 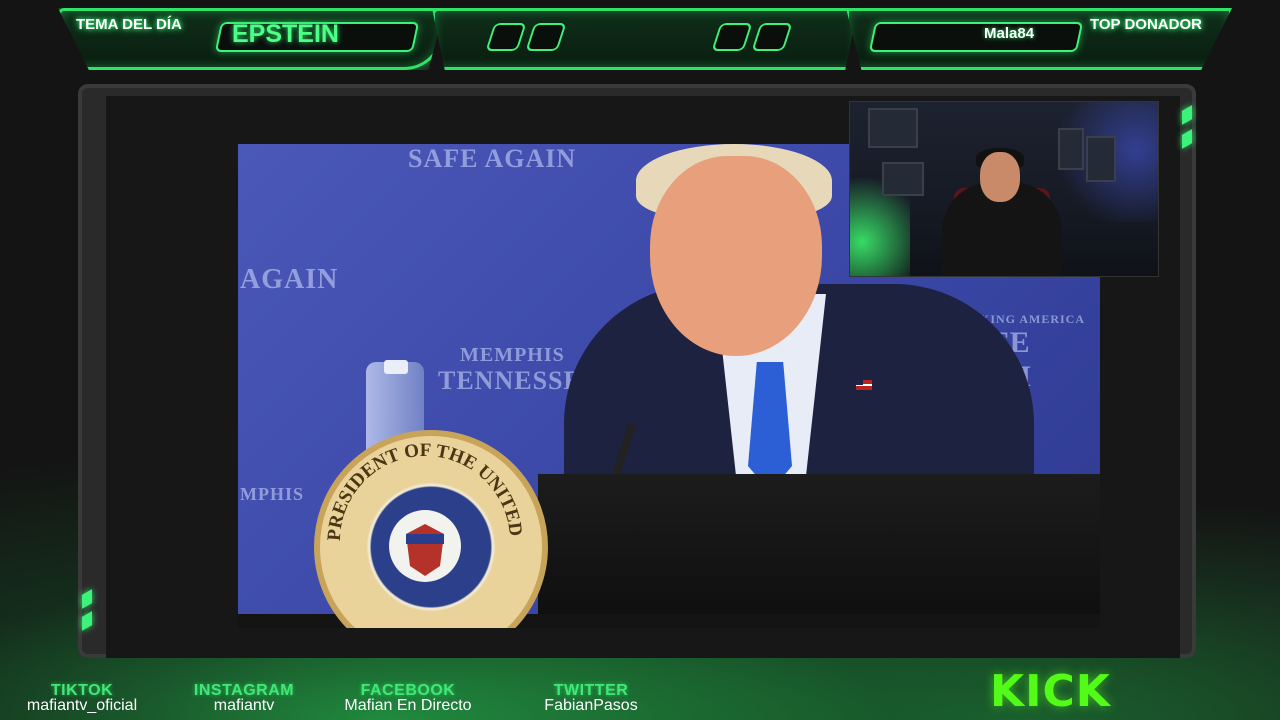 I want to click on social-handle: mafiantv_oficial, so click(x=82, y=705).